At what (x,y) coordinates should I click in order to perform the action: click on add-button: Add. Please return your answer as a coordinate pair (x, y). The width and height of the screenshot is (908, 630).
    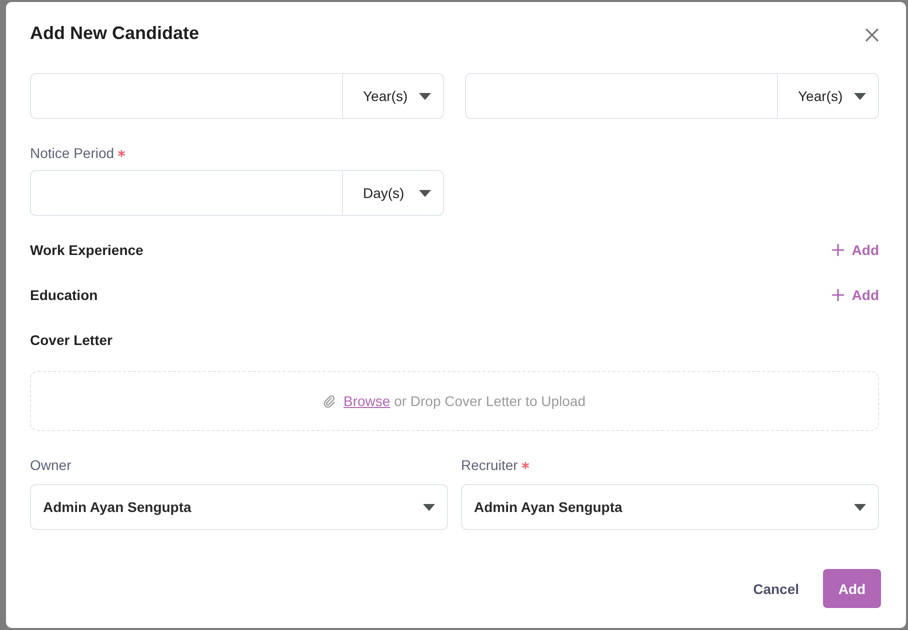
    Looking at the image, I should click on (852, 588).